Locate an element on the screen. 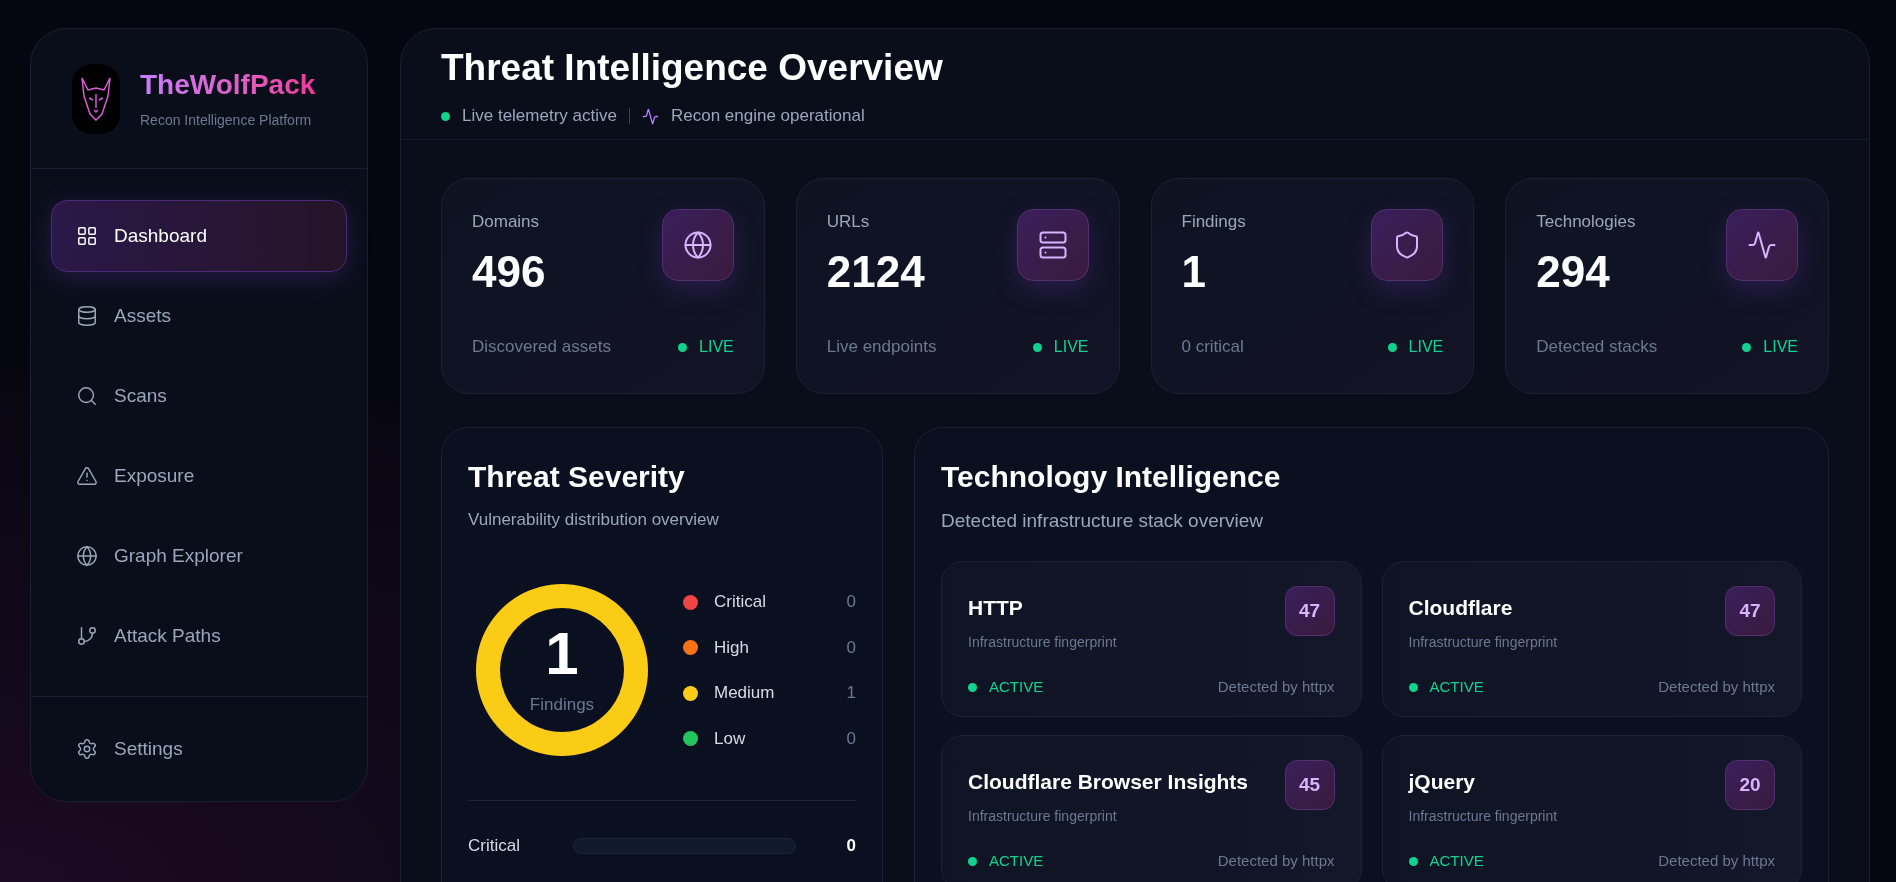  nav-item: Exposure is located at coordinates (199, 476).